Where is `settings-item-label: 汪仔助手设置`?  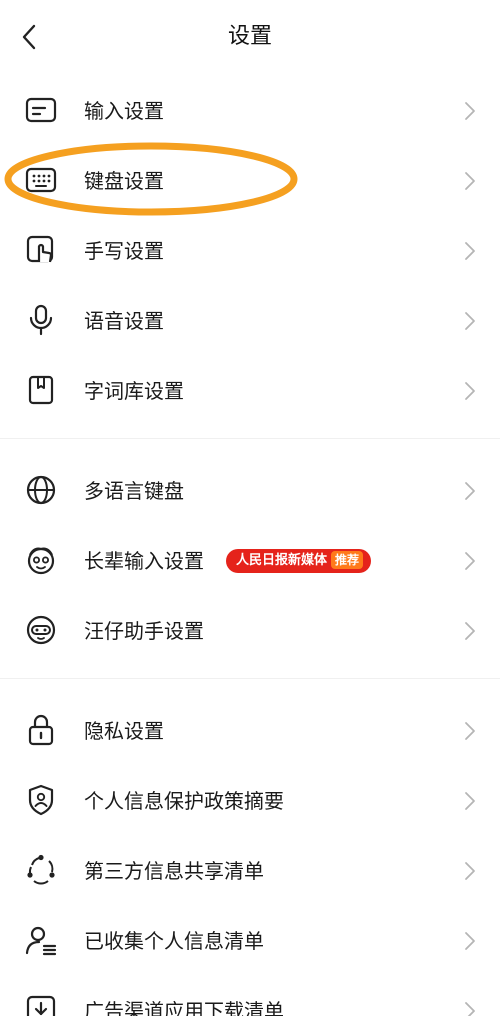 settings-item-label: 汪仔助手设置 is located at coordinates (144, 631).